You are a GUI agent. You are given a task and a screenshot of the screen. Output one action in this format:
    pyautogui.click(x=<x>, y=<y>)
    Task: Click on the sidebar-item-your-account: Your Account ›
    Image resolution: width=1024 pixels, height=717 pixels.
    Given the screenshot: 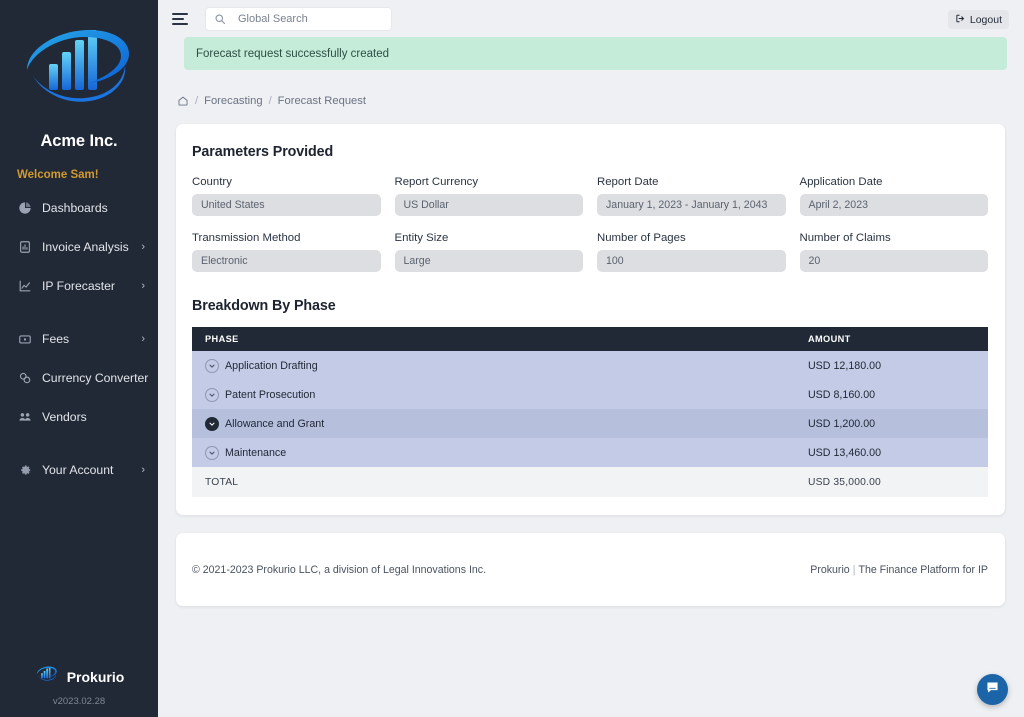 What is the action you would take?
    pyautogui.click(x=79, y=470)
    